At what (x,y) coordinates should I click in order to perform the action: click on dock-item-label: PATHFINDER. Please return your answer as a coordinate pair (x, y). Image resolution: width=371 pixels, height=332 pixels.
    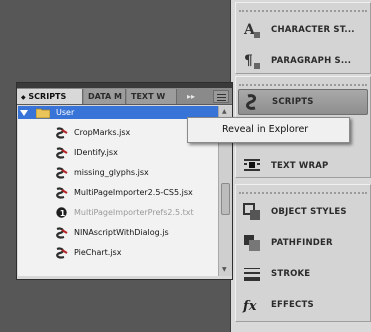
    Looking at the image, I should click on (302, 242).